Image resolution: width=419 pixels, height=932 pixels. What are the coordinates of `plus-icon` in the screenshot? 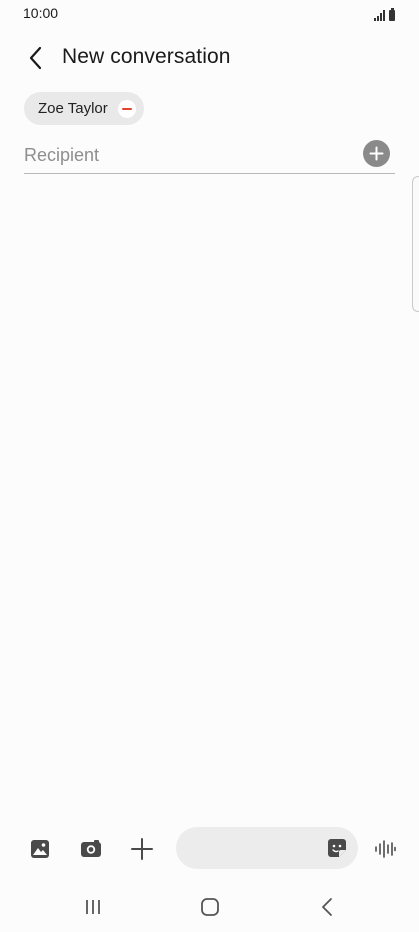 It's located at (142, 849).